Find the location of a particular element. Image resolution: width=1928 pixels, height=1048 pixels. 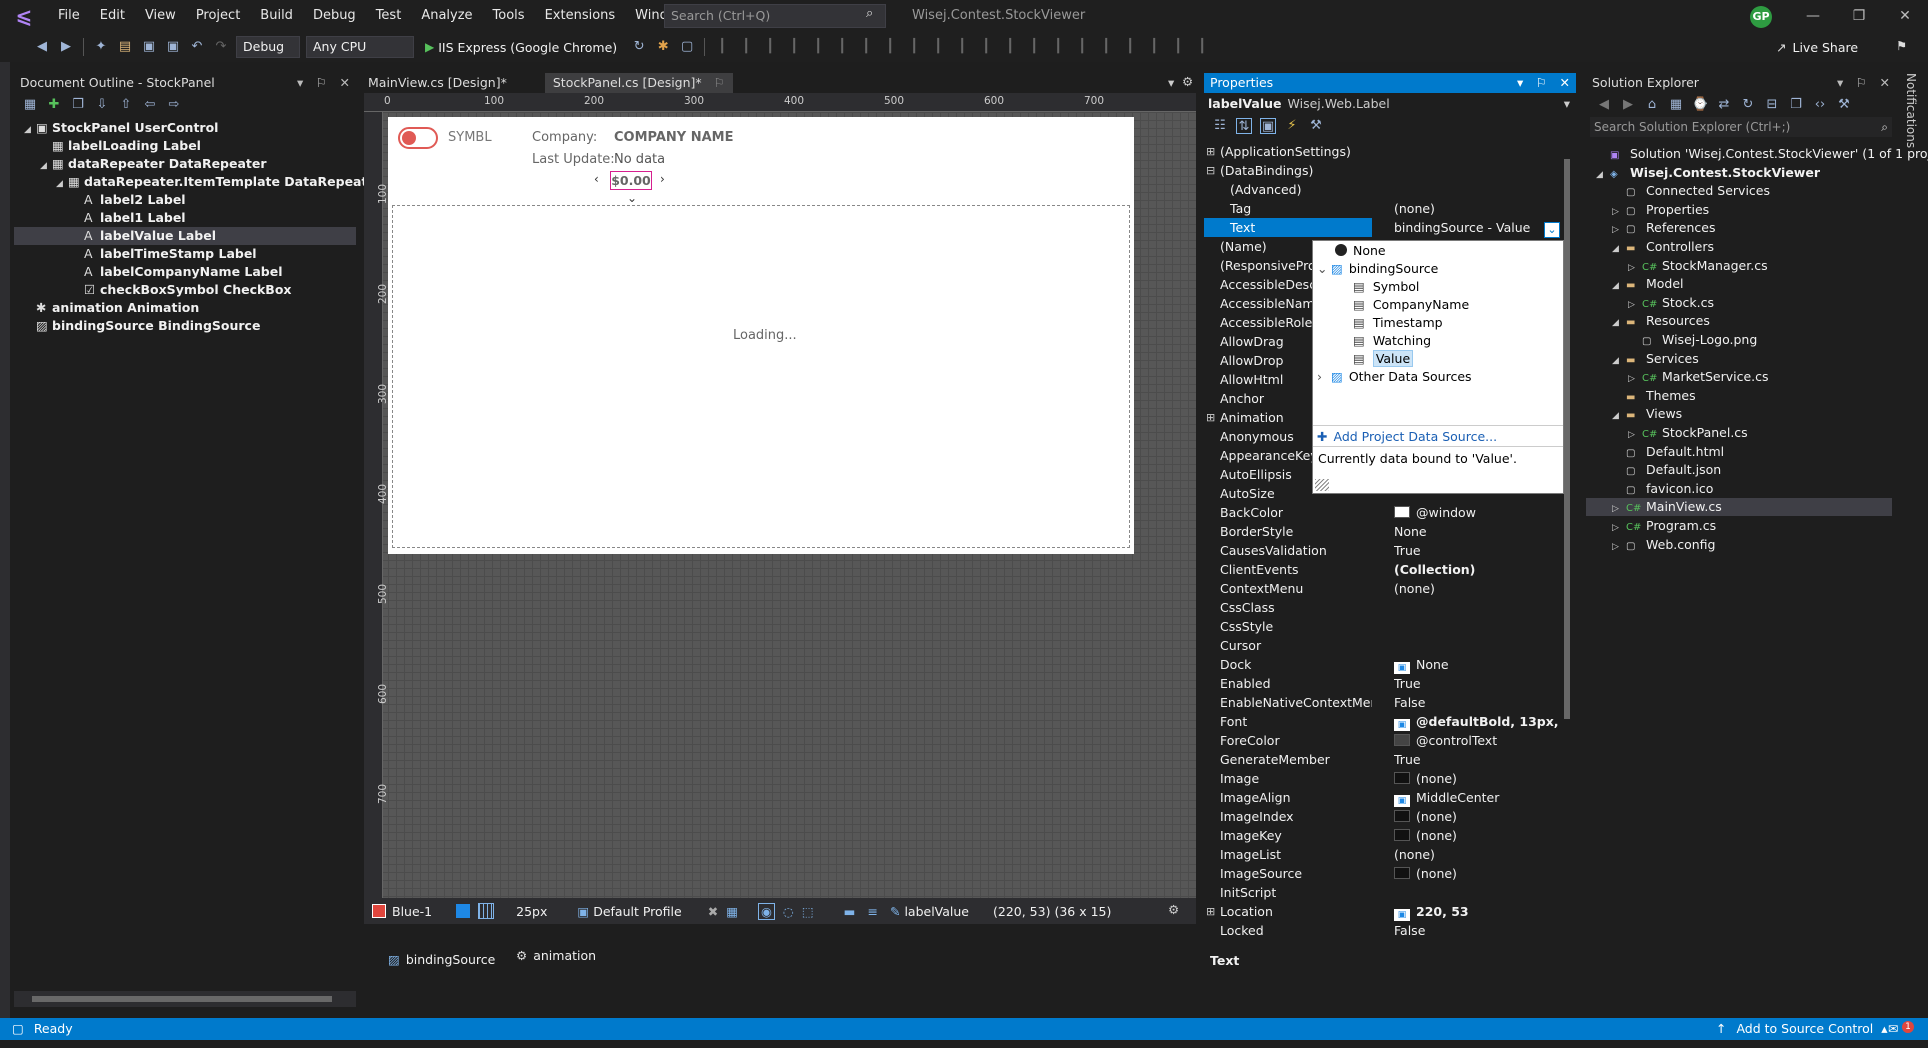

home-icon: ⌂ is located at coordinates (1652, 105).